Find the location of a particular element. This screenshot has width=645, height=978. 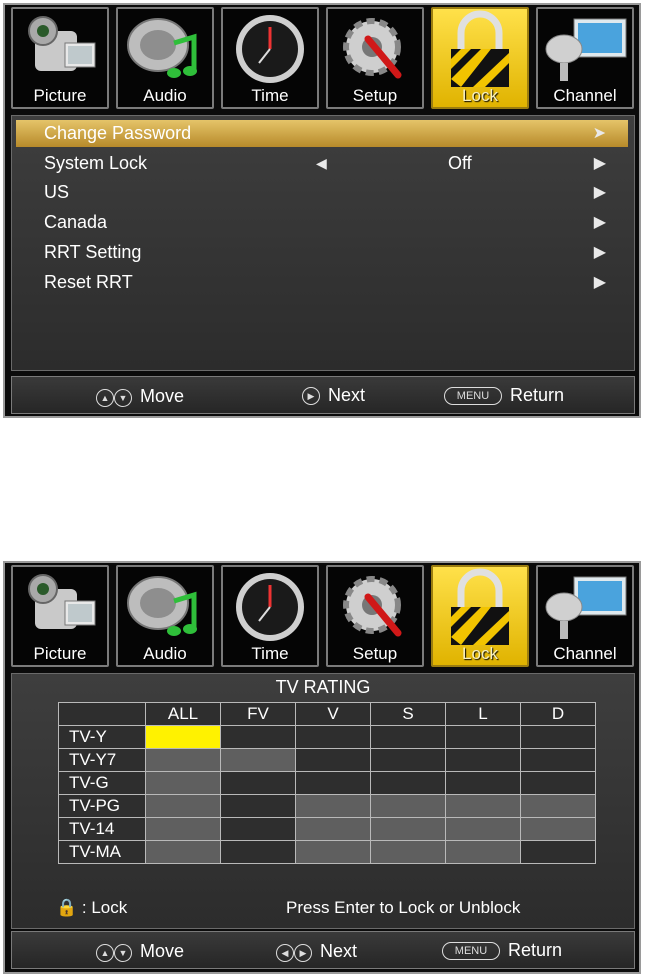

rating-header-row: ALL FV V S L D is located at coordinates (327, 714).